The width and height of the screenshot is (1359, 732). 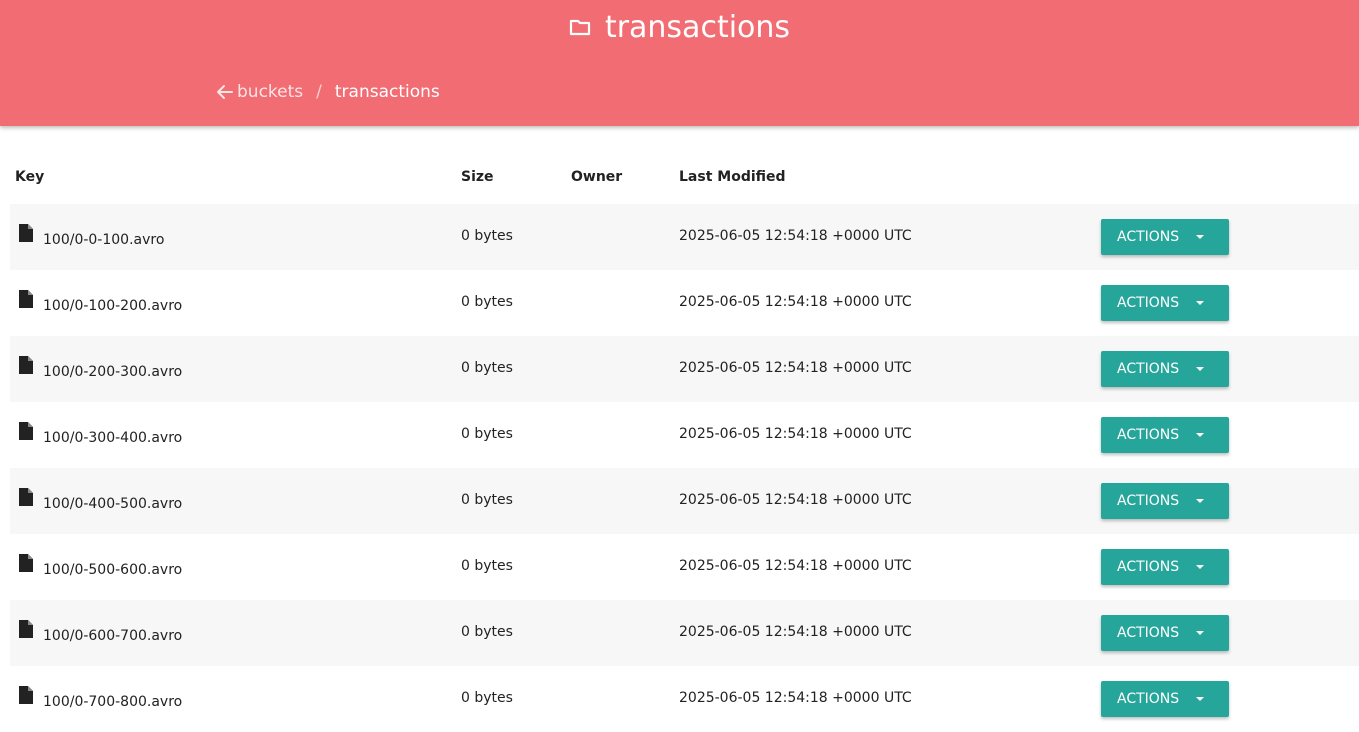 What do you see at coordinates (225, 92) in the screenshot?
I see `arrow-left-icon` at bounding box center [225, 92].